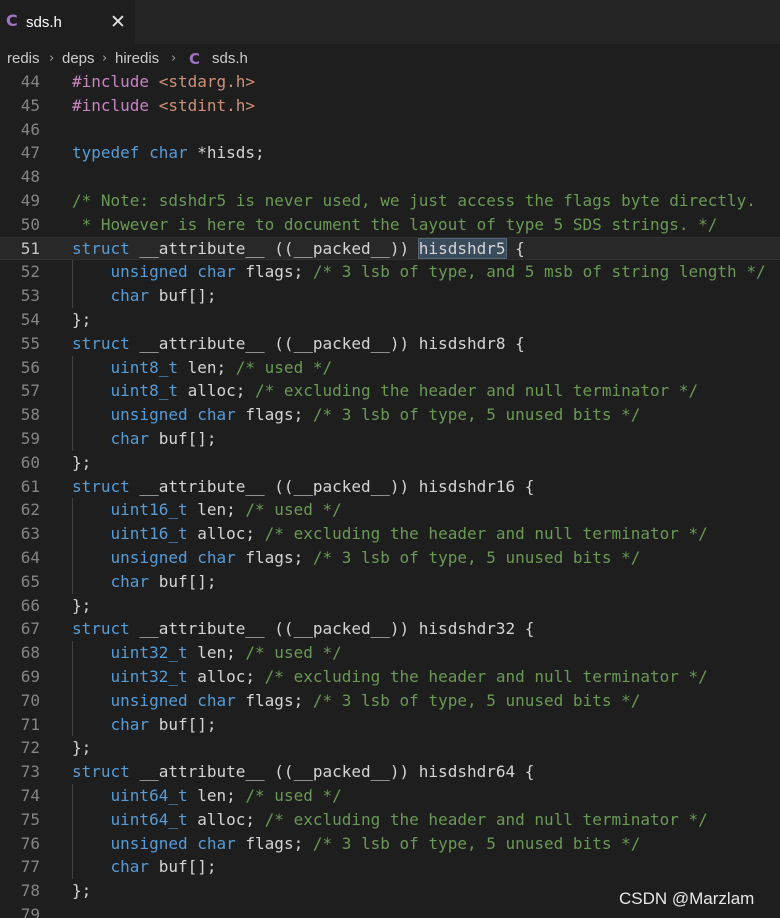  Describe the element at coordinates (30, 319) in the screenshot. I see `line-number: 54` at that location.